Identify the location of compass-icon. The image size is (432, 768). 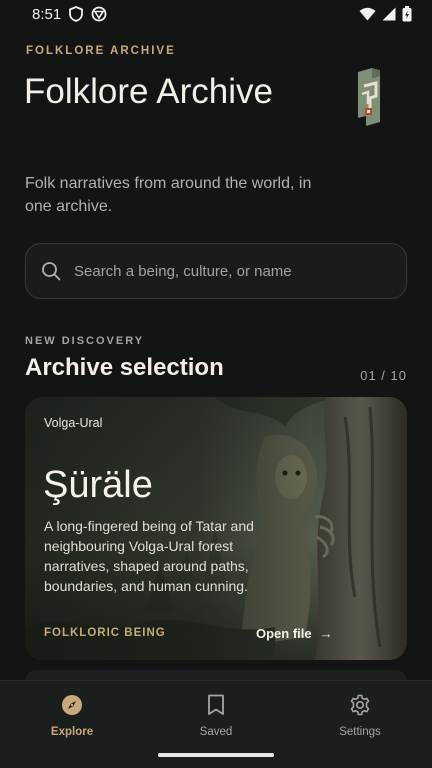
(72, 705).